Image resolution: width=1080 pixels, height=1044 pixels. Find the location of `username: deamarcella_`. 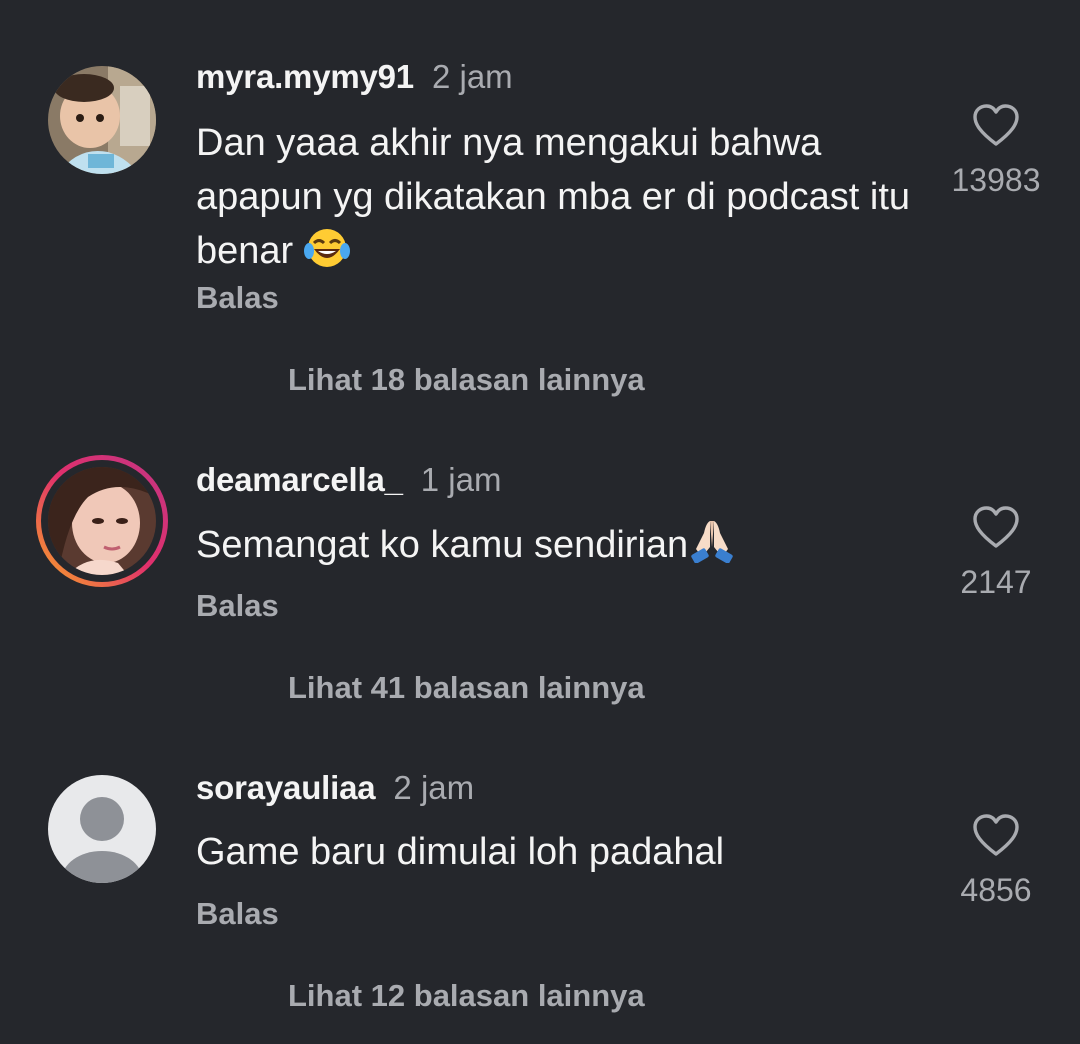

username: deamarcella_ is located at coordinates (299, 479).